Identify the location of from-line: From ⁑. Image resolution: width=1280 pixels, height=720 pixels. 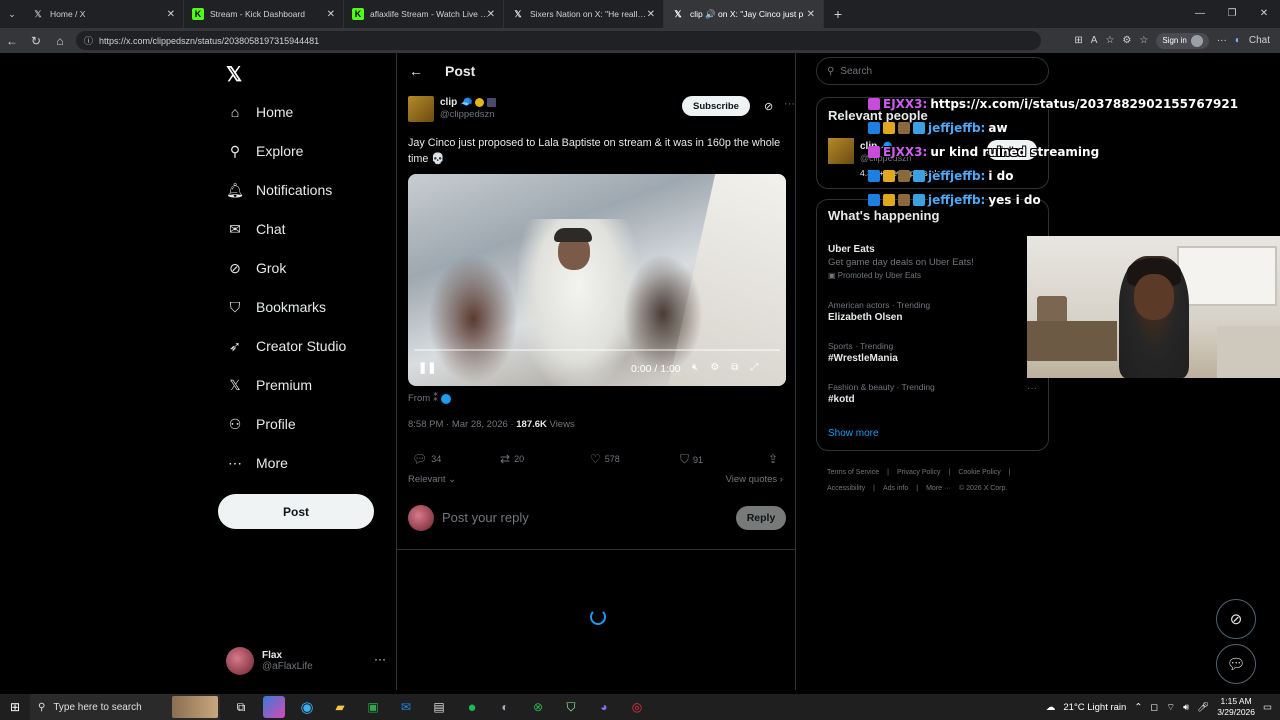
(429, 398).